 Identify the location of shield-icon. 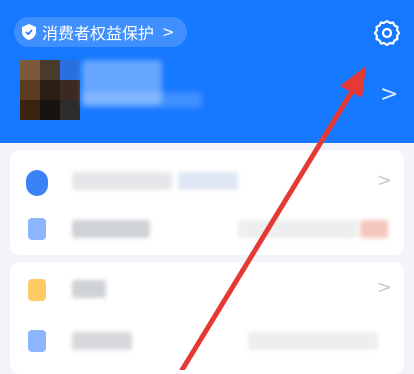
(29, 32).